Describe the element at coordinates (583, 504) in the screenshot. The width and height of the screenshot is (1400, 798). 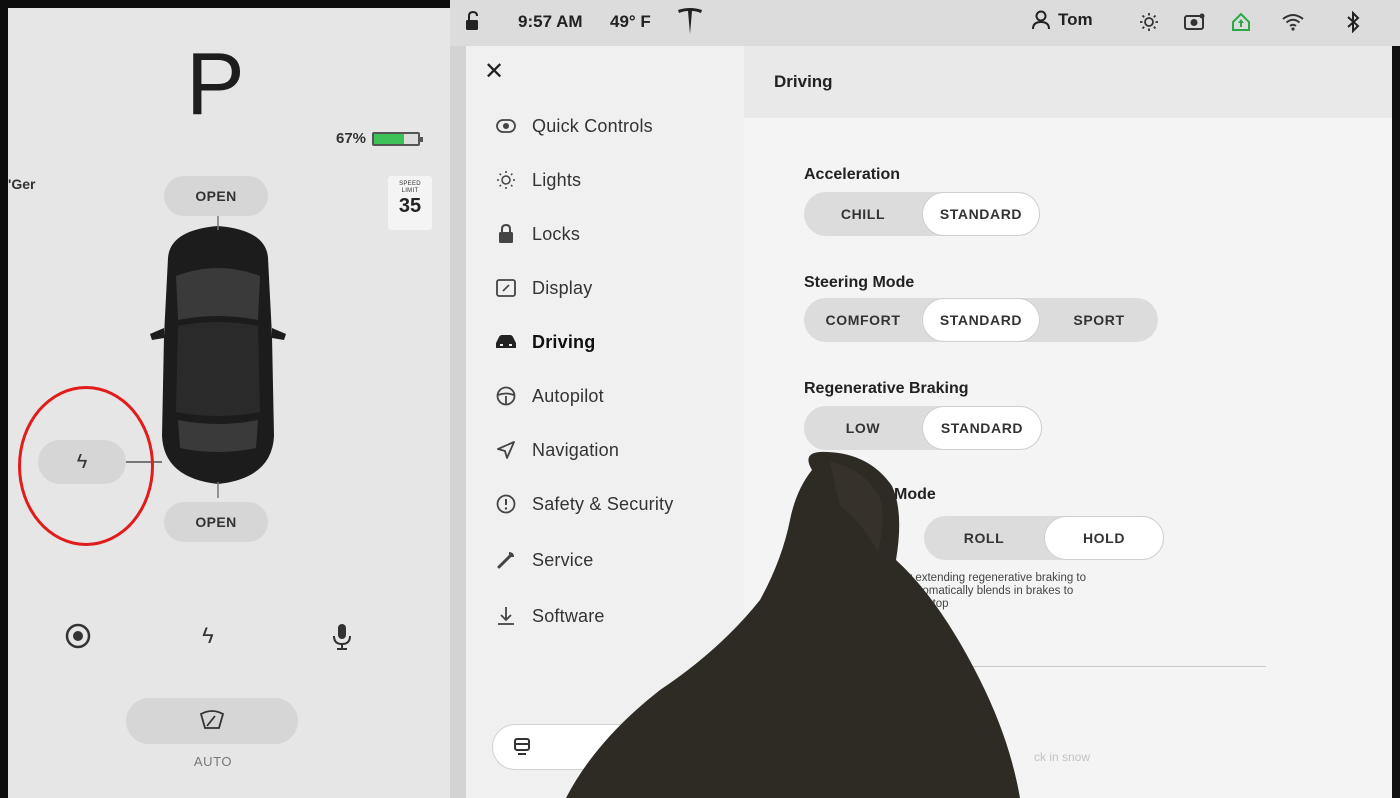
I see `menu-item-safety-security: Safety & Security` at that location.